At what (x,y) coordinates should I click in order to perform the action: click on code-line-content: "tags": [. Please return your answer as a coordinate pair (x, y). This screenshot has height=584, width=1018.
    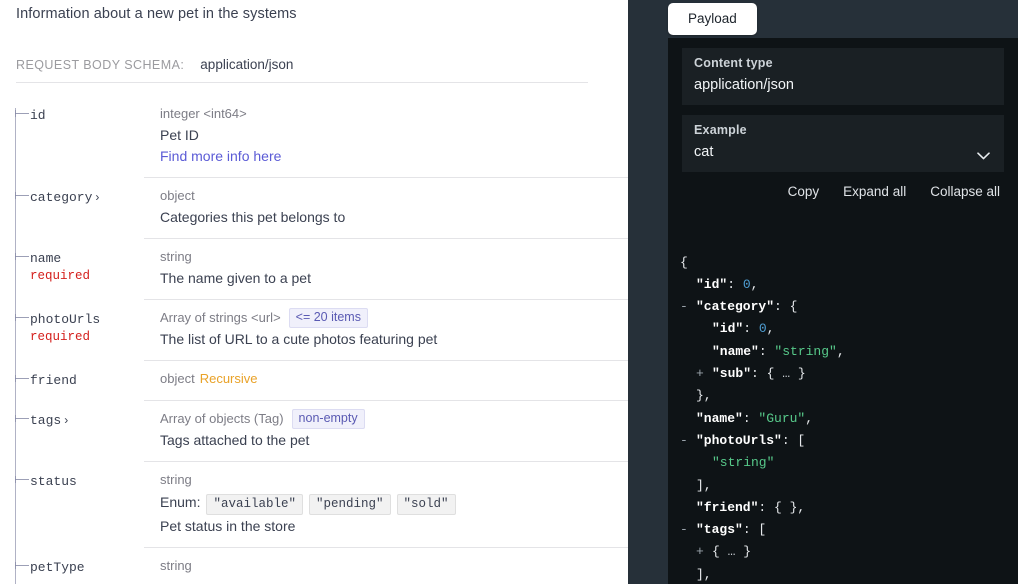
    Looking at the image, I should click on (723, 529).